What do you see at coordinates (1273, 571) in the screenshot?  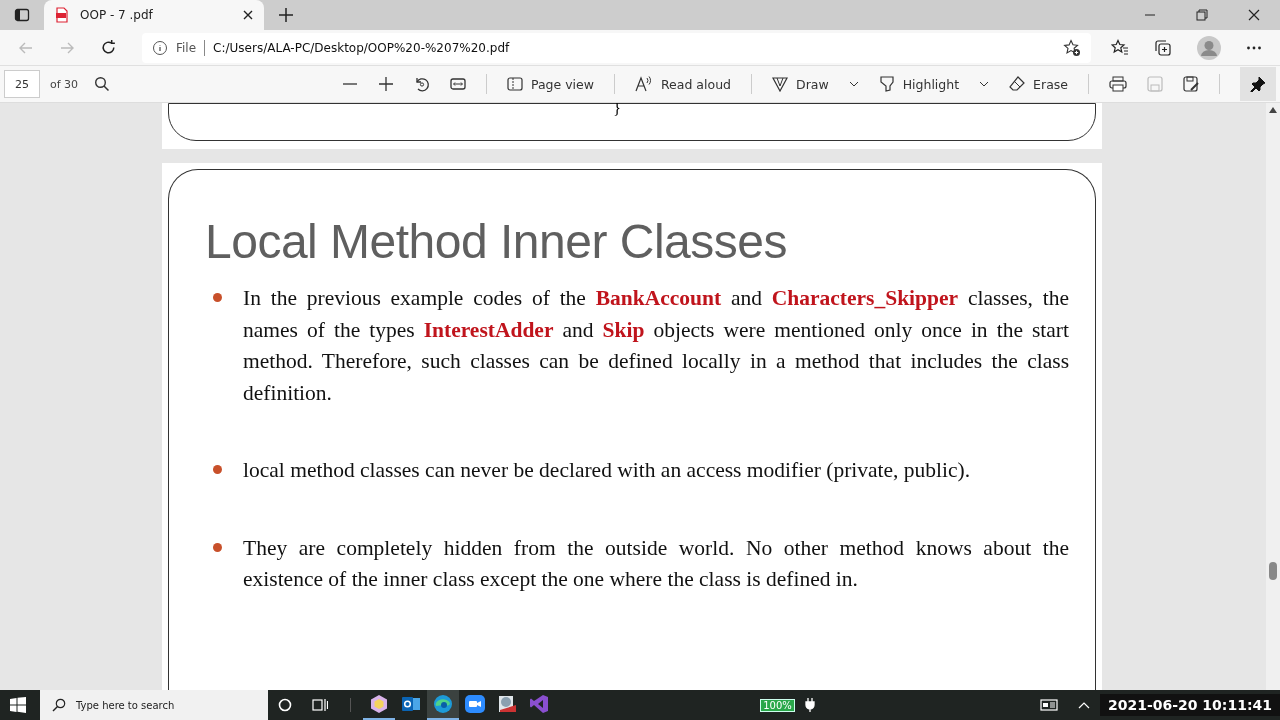 I see `scrollbar-thumb` at bounding box center [1273, 571].